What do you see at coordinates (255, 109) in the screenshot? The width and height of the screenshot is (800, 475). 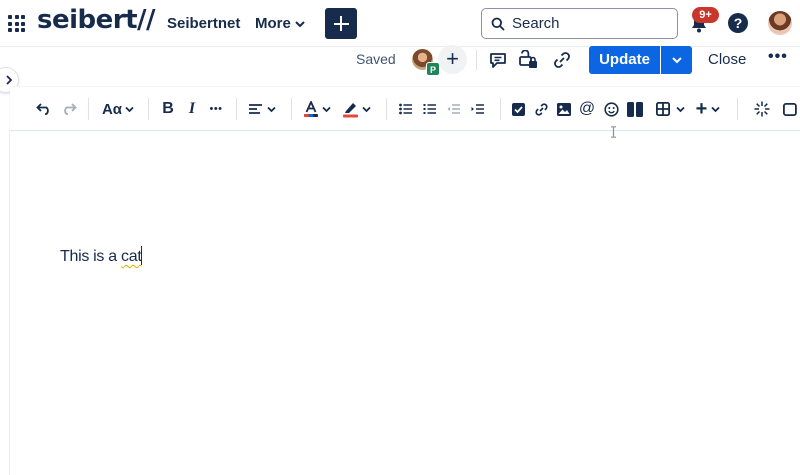 I see `align-left-icon` at bounding box center [255, 109].